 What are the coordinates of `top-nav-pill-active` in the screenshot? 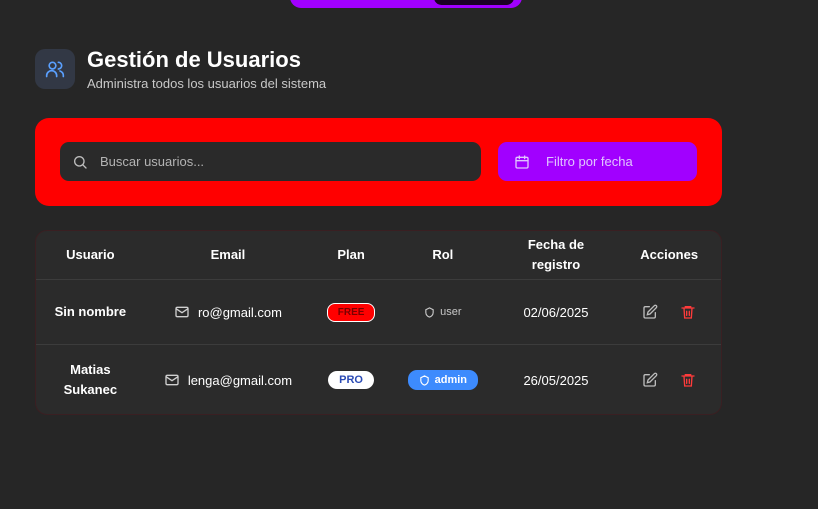 It's located at (474, 2).